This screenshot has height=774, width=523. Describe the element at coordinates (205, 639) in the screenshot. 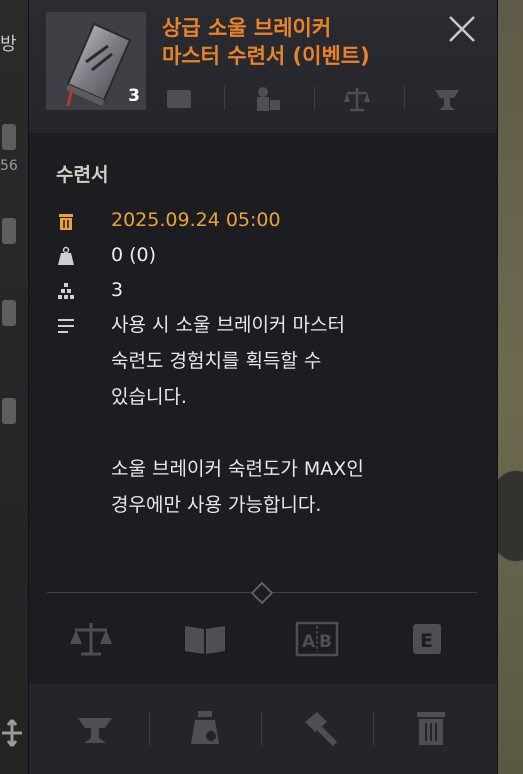

I see `book-icon` at that location.